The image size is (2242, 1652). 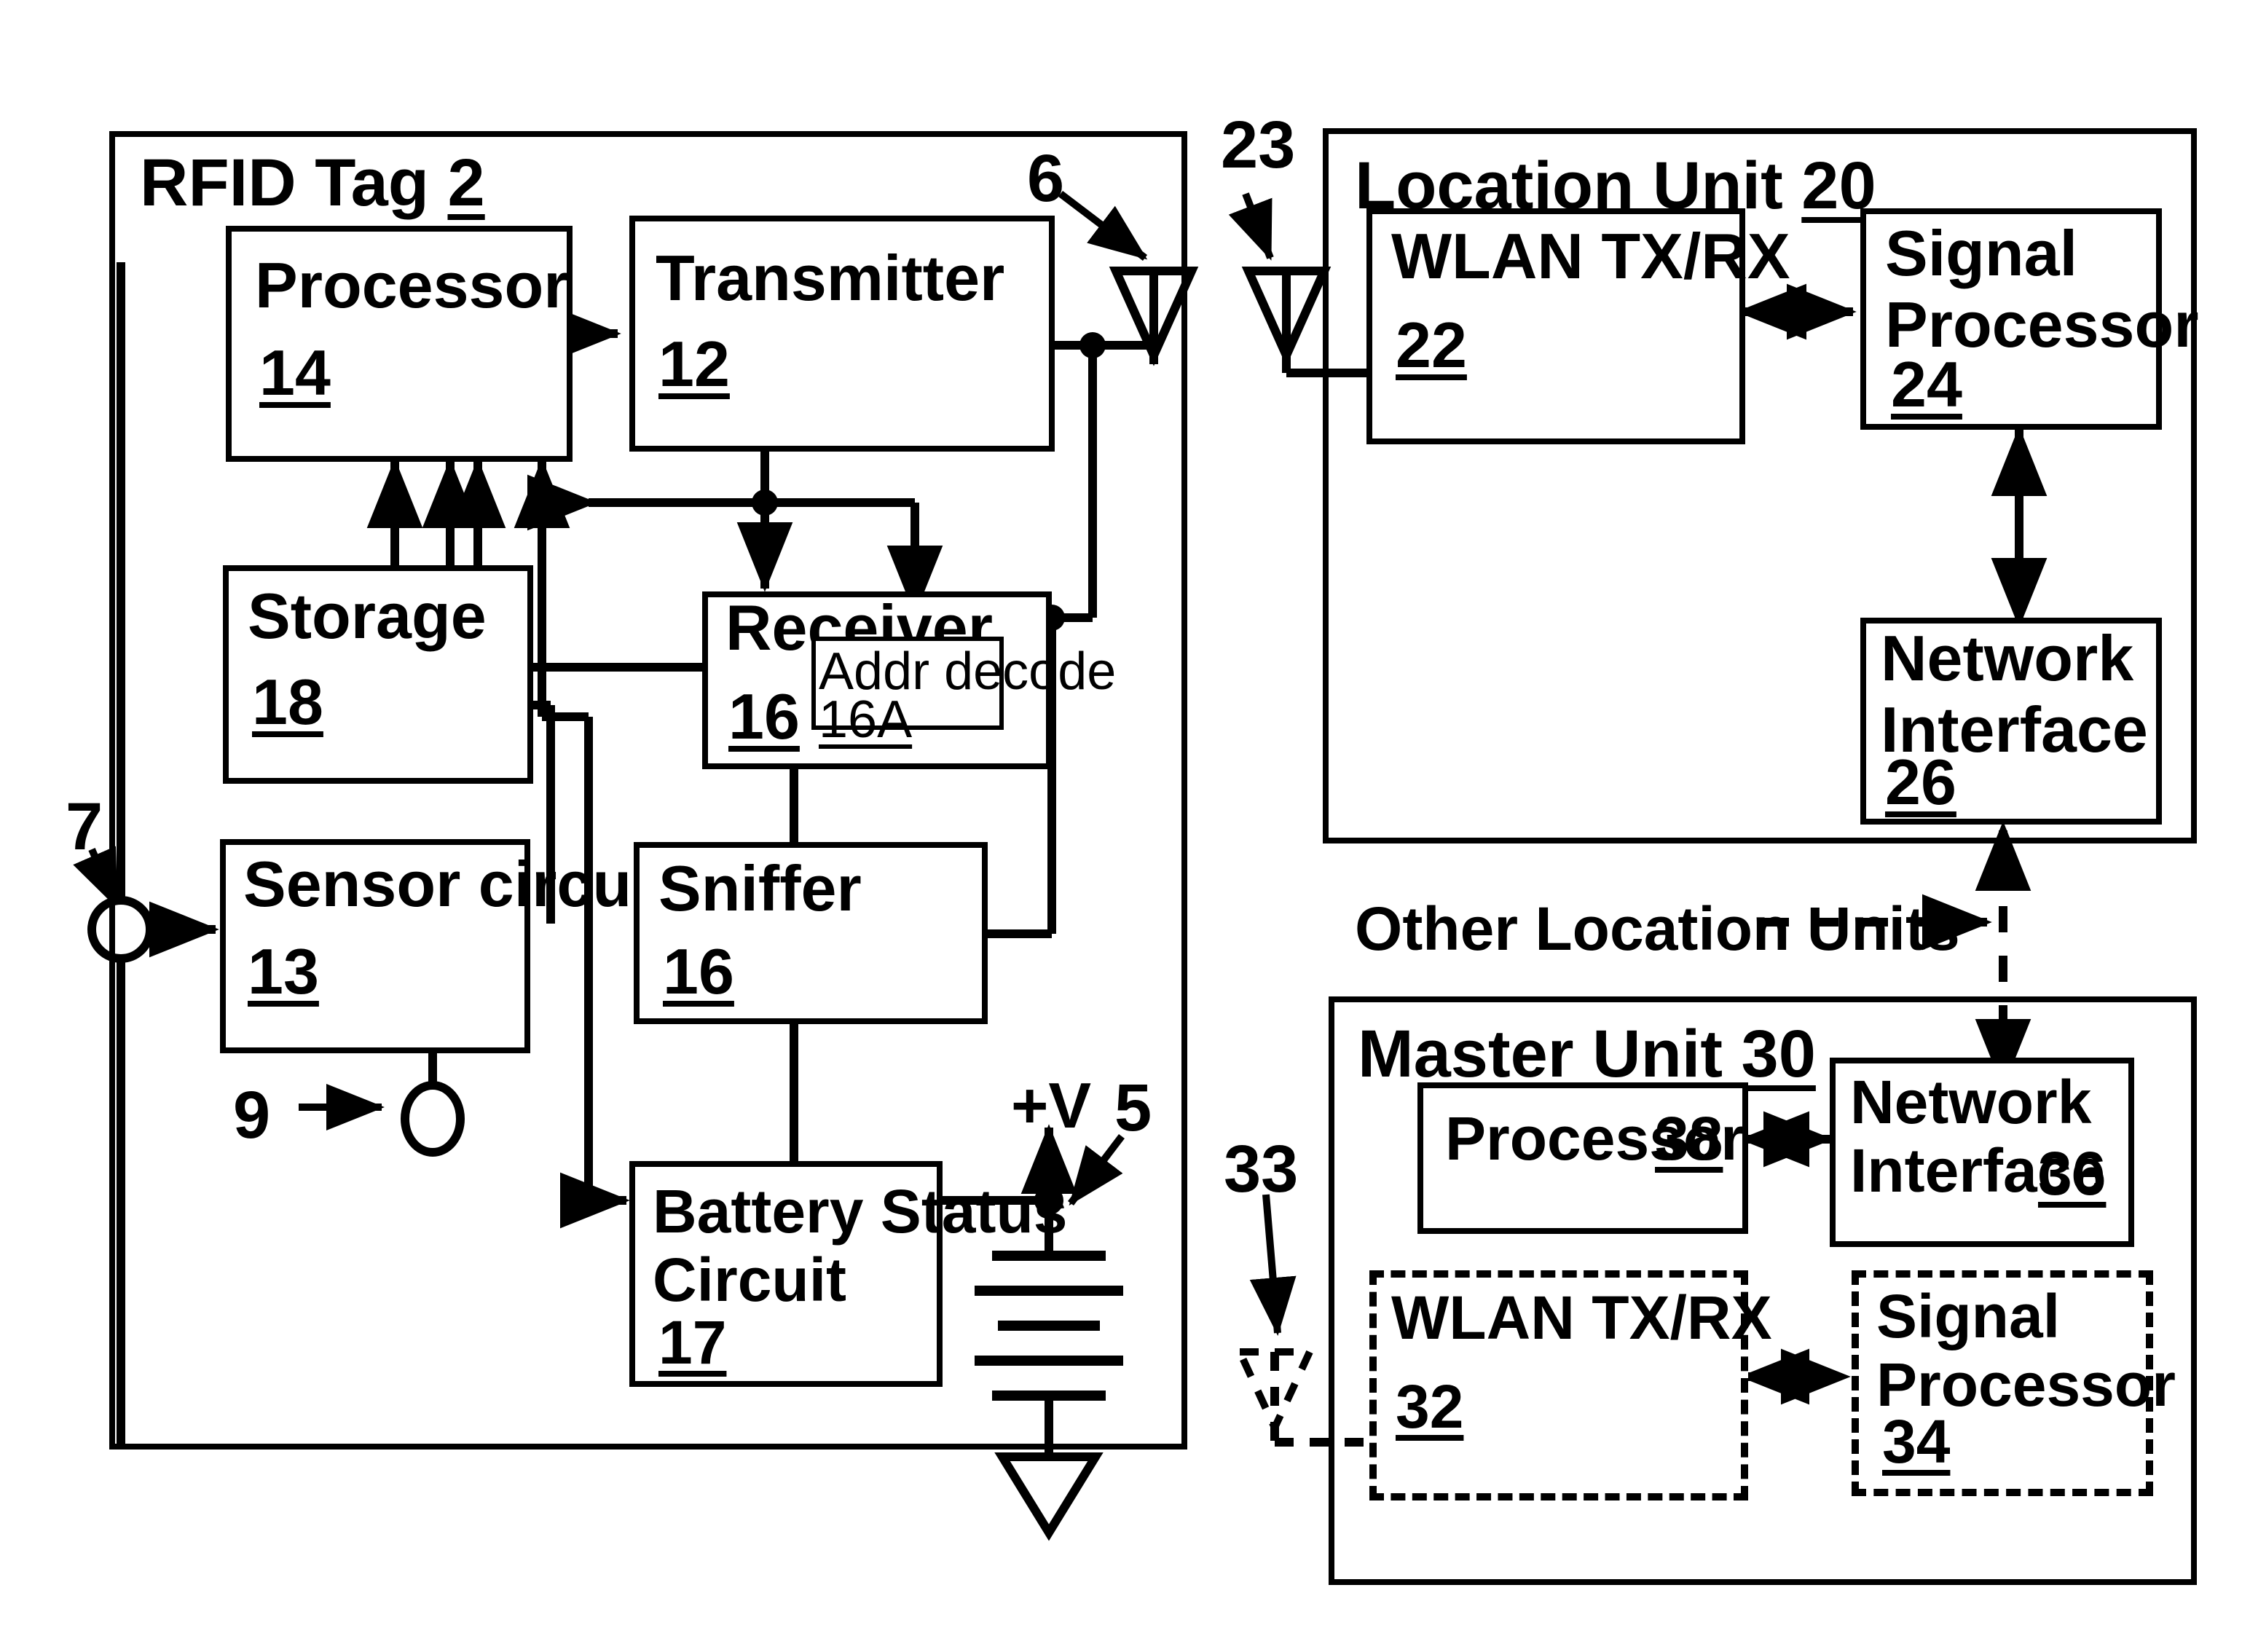 What do you see at coordinates (830, 279) in the screenshot?
I see `block-transmitter-12-label: Transmitter` at bounding box center [830, 279].